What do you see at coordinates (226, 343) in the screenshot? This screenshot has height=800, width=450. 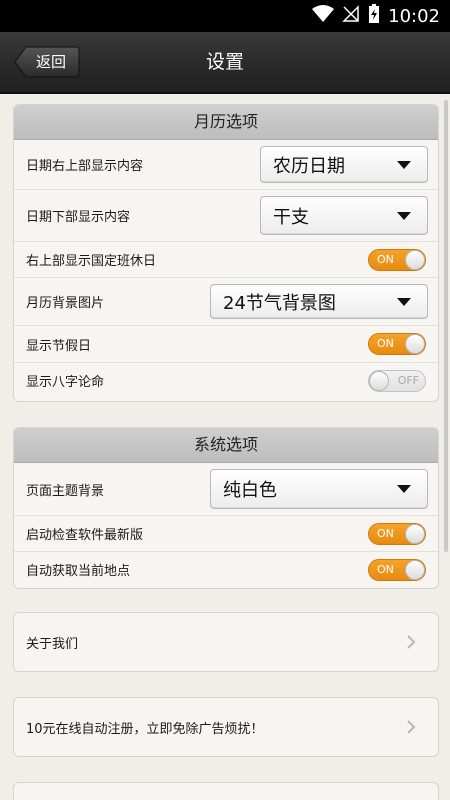 I see `row-show-holidays: 显示节假日 ON` at bounding box center [226, 343].